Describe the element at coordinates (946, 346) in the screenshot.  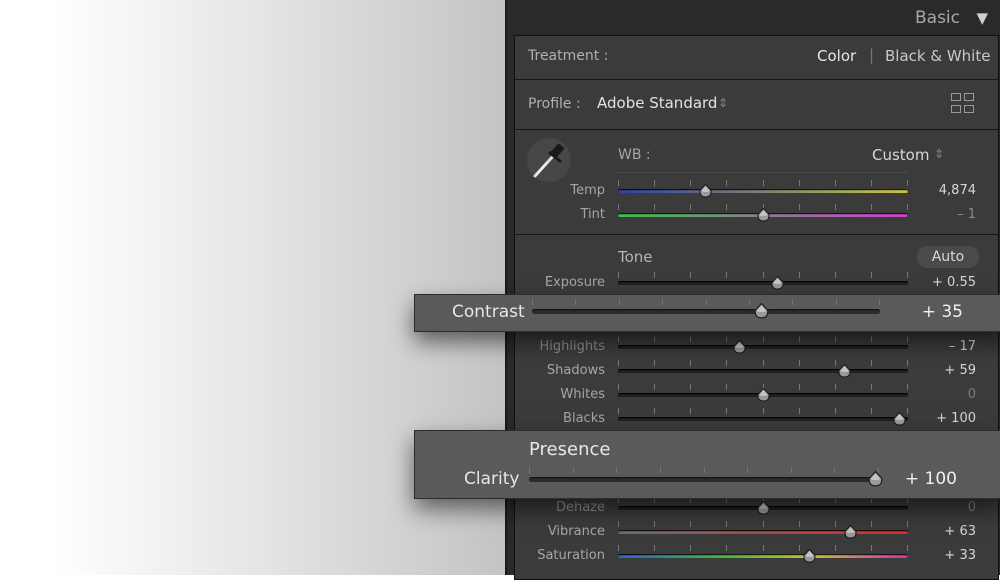
I see `highlights-value: – 17` at that location.